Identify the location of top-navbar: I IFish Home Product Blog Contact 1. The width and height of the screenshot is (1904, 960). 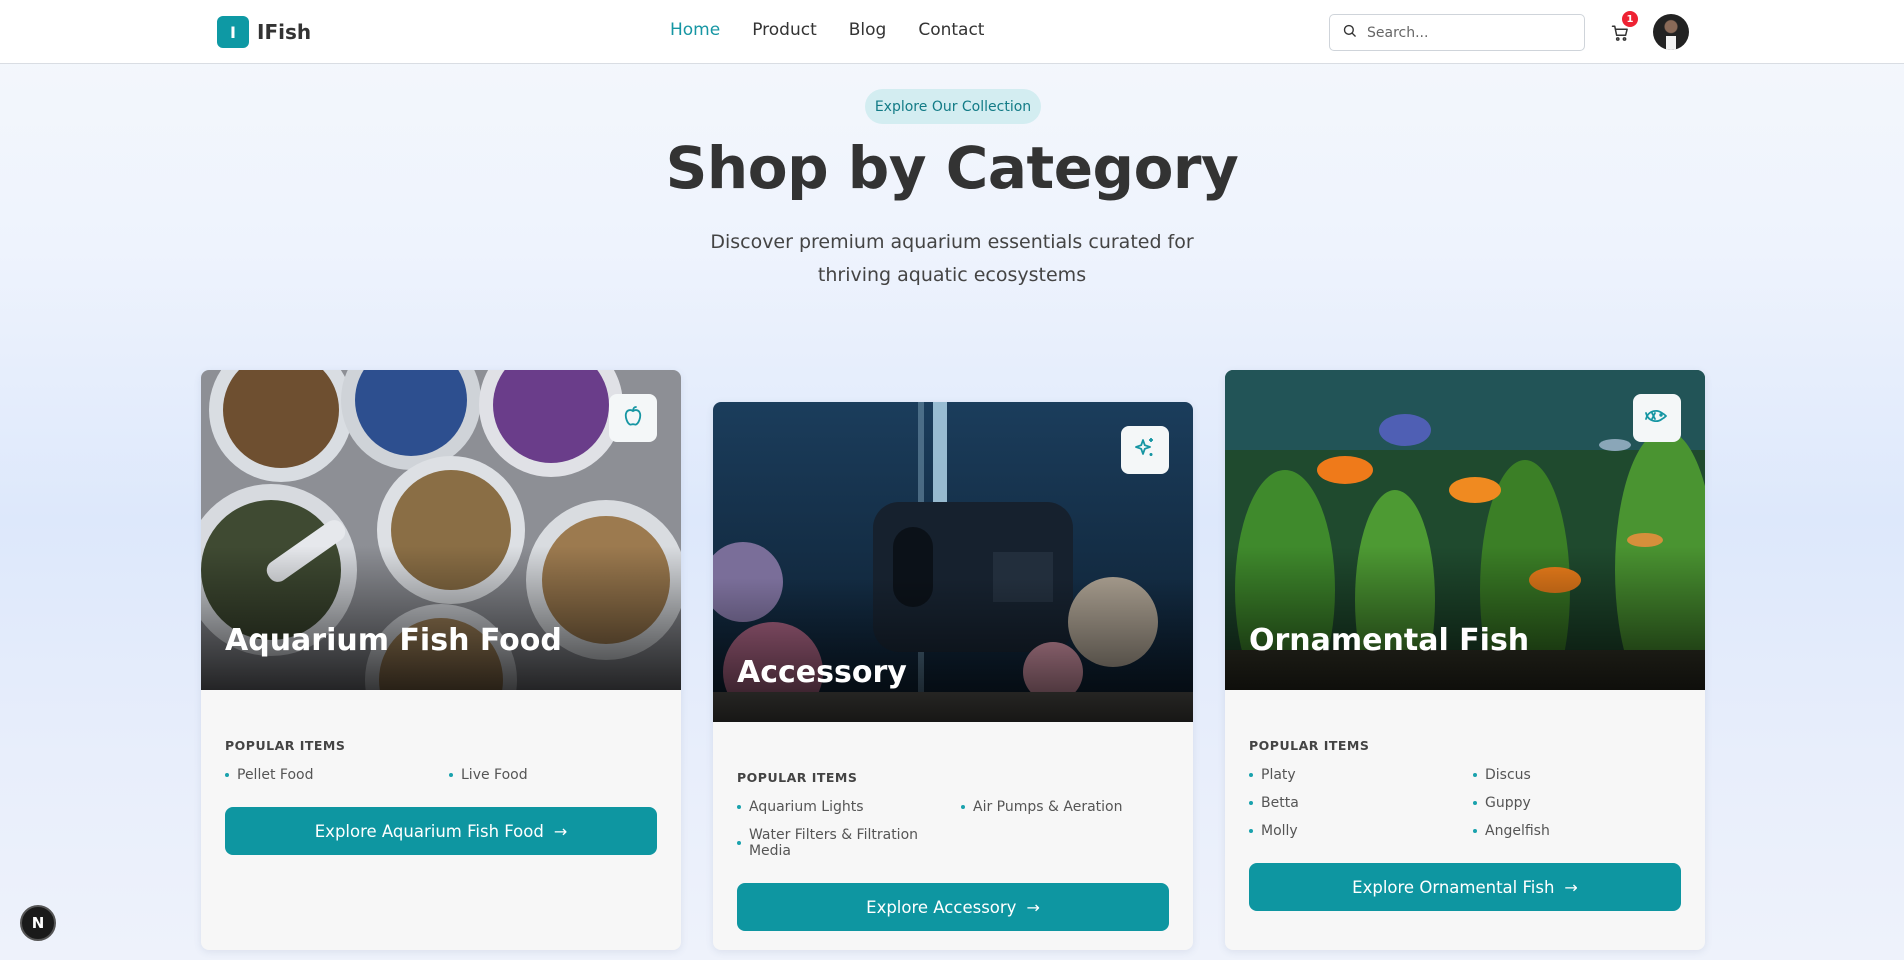
(952, 32).